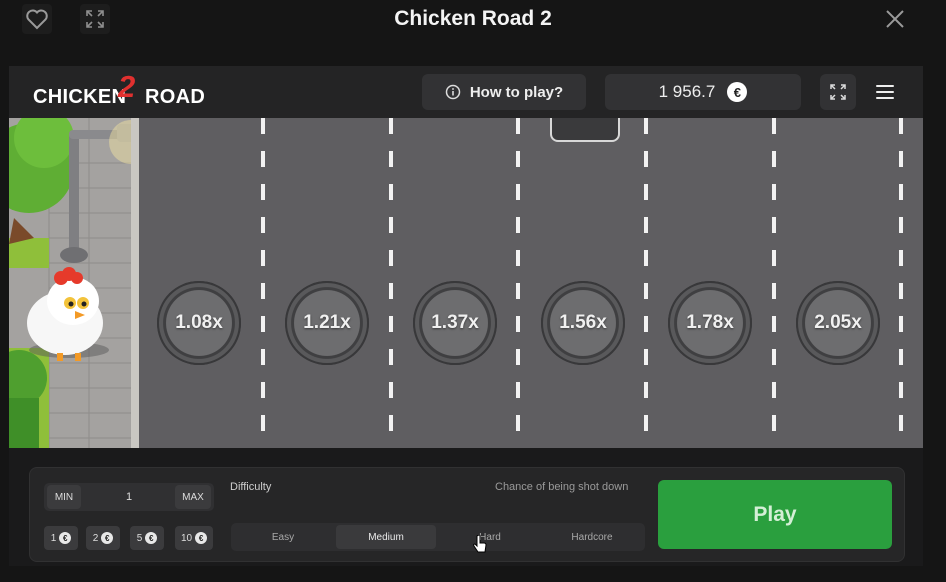 This screenshot has width=946, height=582. I want to click on multiplier-label: 1.37x, so click(455, 322).